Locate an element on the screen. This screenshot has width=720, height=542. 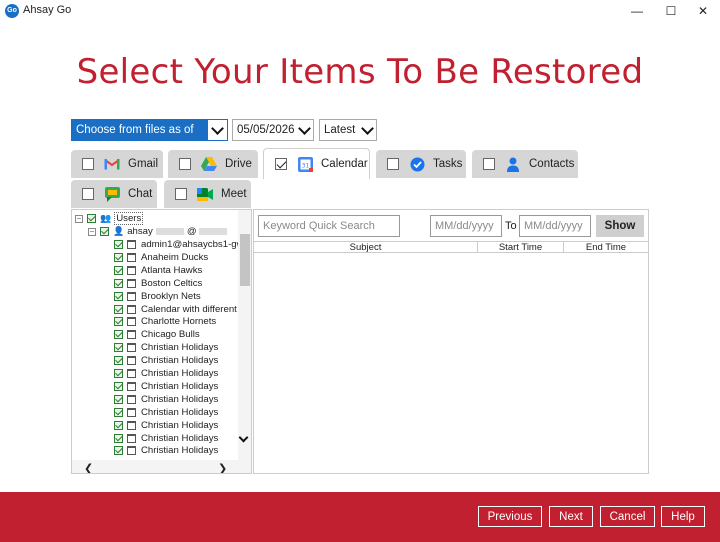
tab-meet: Meet is located at coordinates (207, 194).